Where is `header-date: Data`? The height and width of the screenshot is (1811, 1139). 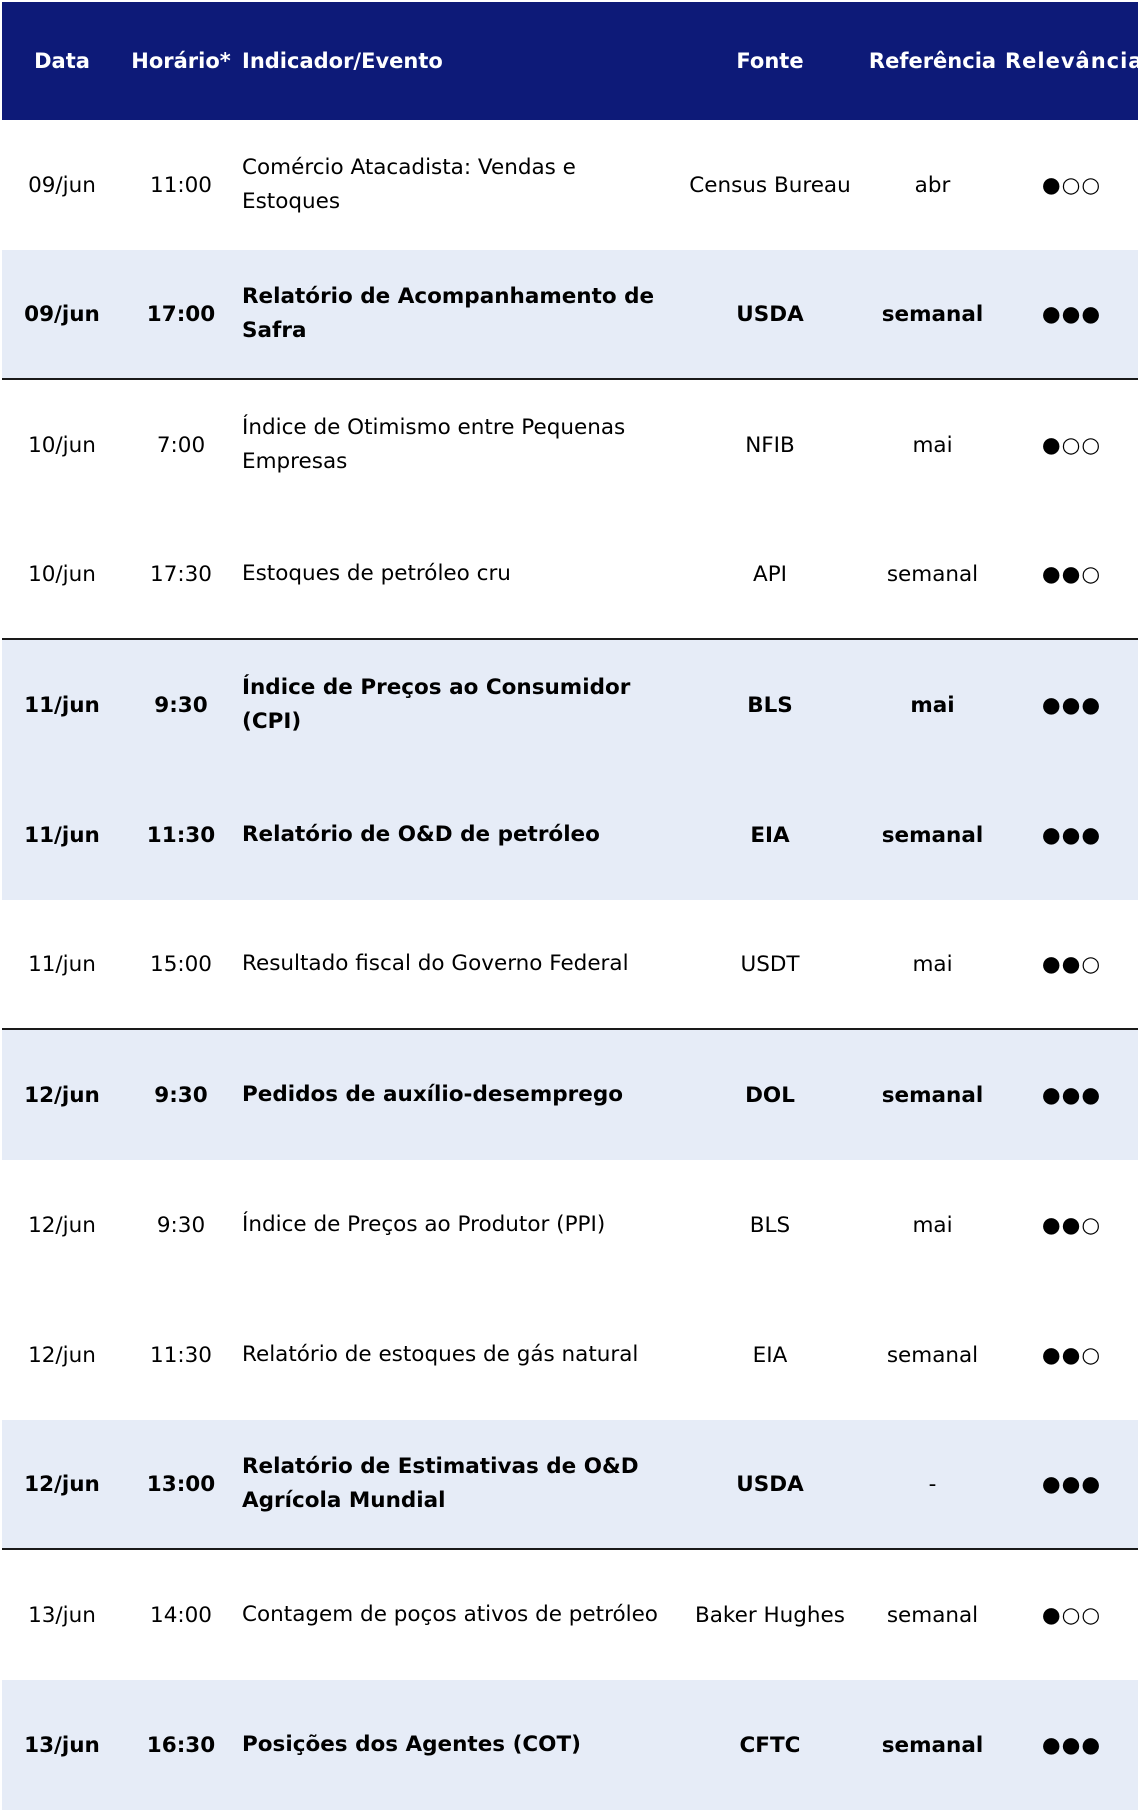
header-date: Data is located at coordinates (62, 61).